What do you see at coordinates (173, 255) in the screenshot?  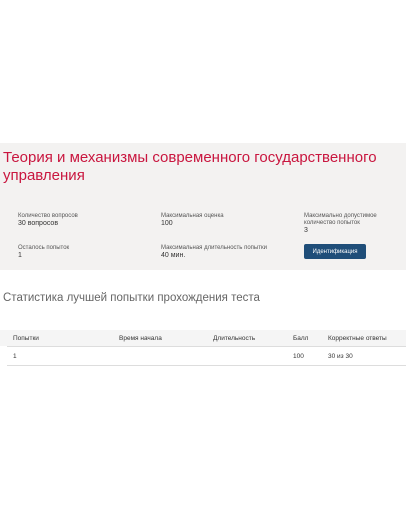 I see `max-duration-value: 40 мин.` at bounding box center [173, 255].